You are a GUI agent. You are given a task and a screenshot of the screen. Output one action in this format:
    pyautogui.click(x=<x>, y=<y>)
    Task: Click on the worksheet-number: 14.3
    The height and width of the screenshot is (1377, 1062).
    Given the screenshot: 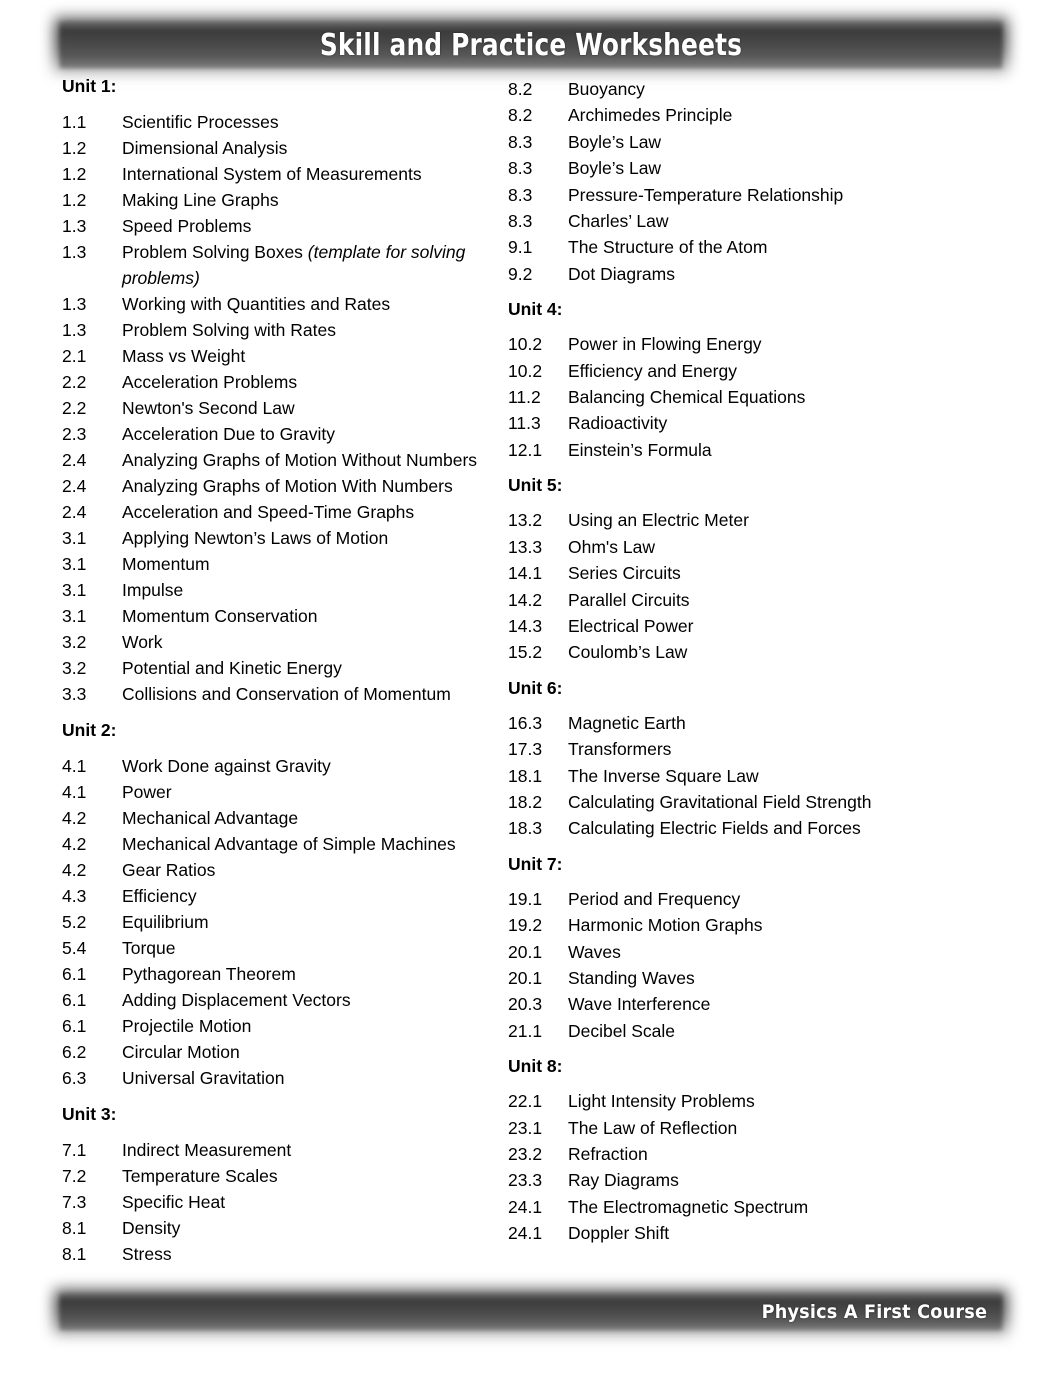 What is the action you would take?
    pyautogui.click(x=525, y=625)
    